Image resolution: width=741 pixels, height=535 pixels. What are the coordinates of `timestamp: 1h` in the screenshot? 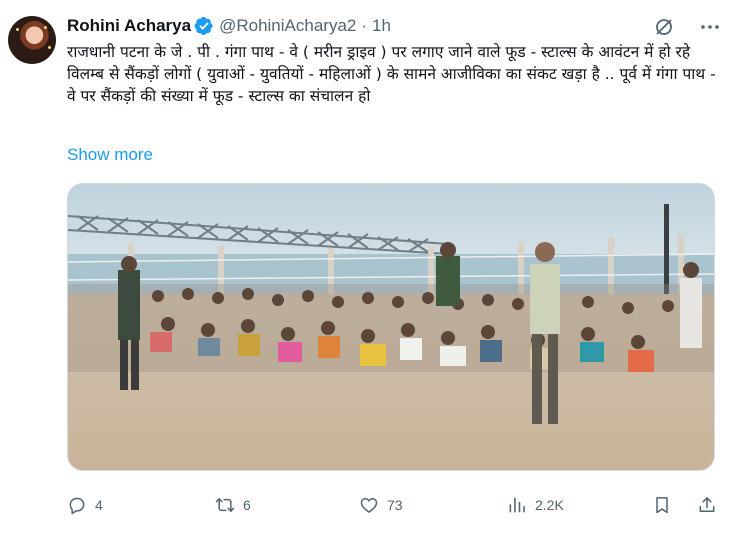 It's located at (381, 26).